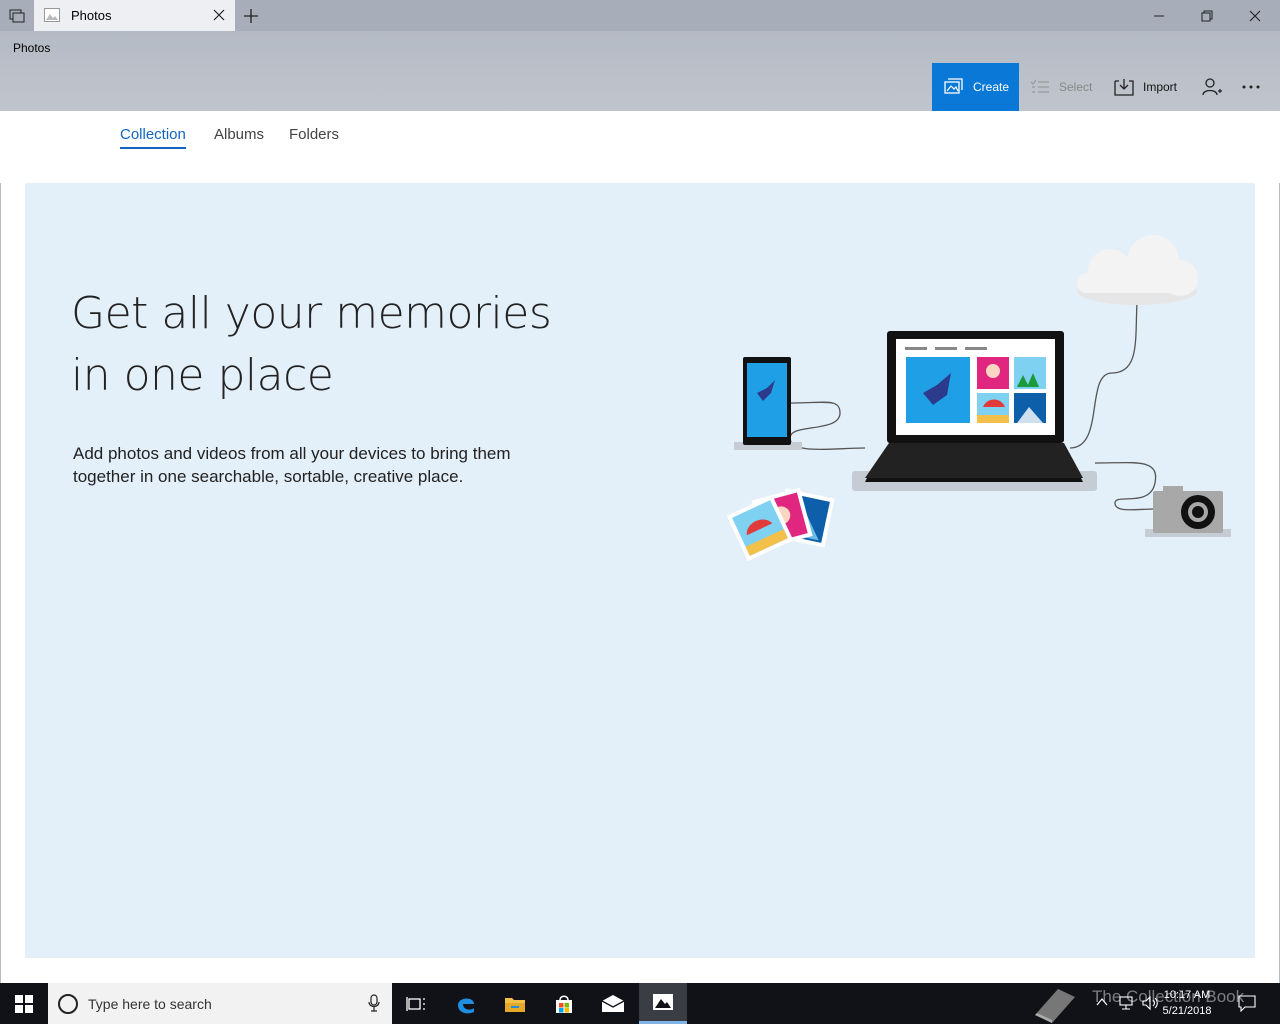 The width and height of the screenshot is (1280, 1024). I want to click on app-header: Photos Create Select Import, so click(640, 71).